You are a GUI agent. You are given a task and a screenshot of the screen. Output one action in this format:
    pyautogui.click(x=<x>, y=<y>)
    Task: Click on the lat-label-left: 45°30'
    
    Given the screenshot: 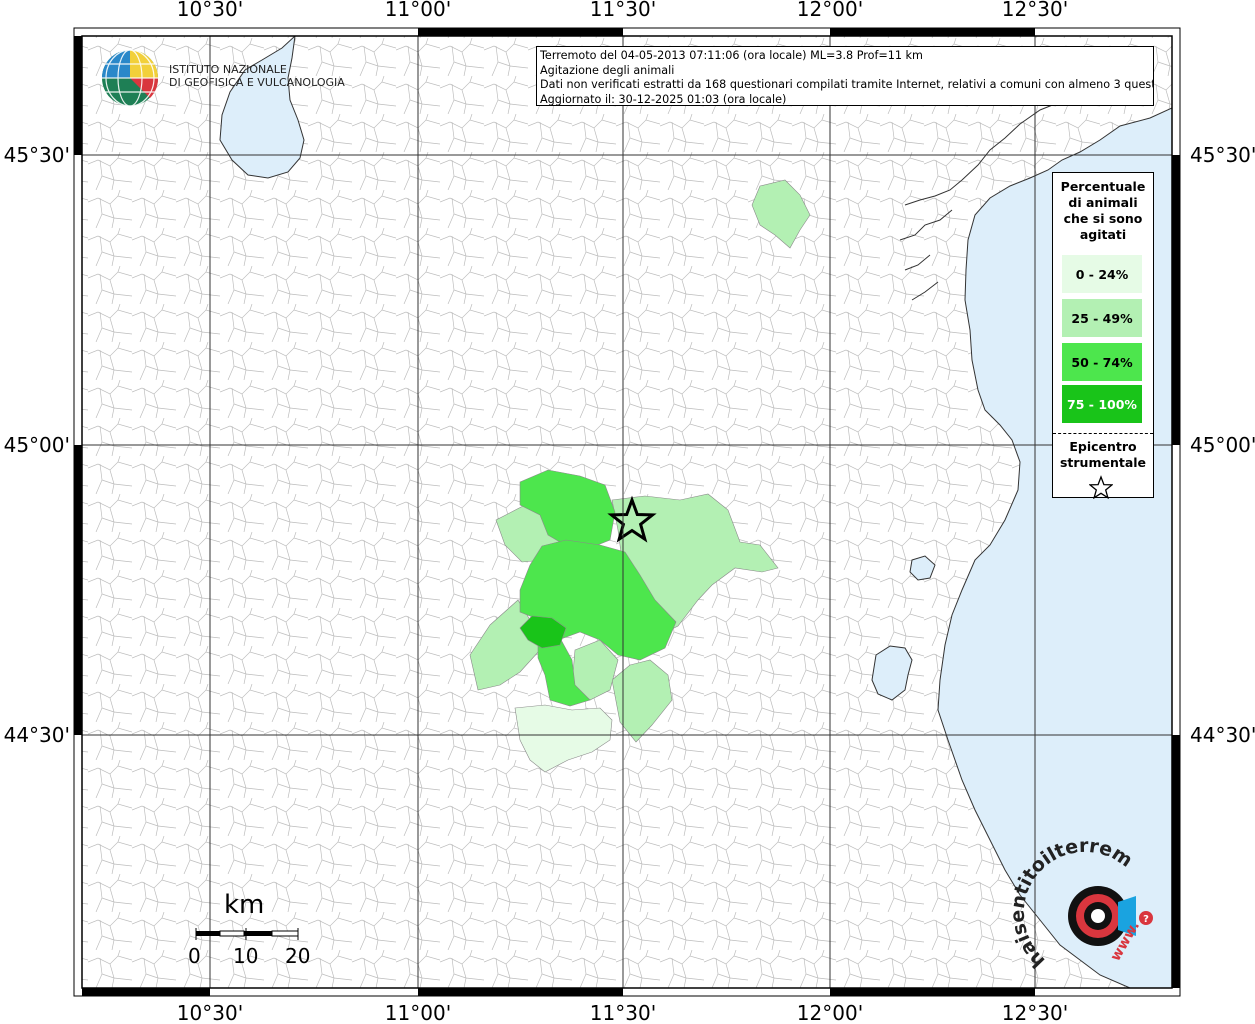 What is the action you would take?
    pyautogui.click(x=37, y=155)
    